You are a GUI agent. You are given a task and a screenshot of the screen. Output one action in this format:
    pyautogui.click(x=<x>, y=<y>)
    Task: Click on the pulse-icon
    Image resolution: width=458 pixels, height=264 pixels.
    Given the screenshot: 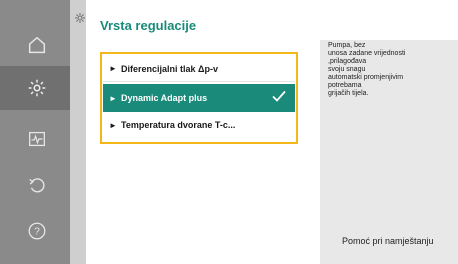 What is the action you would take?
    pyautogui.click(x=37, y=139)
    